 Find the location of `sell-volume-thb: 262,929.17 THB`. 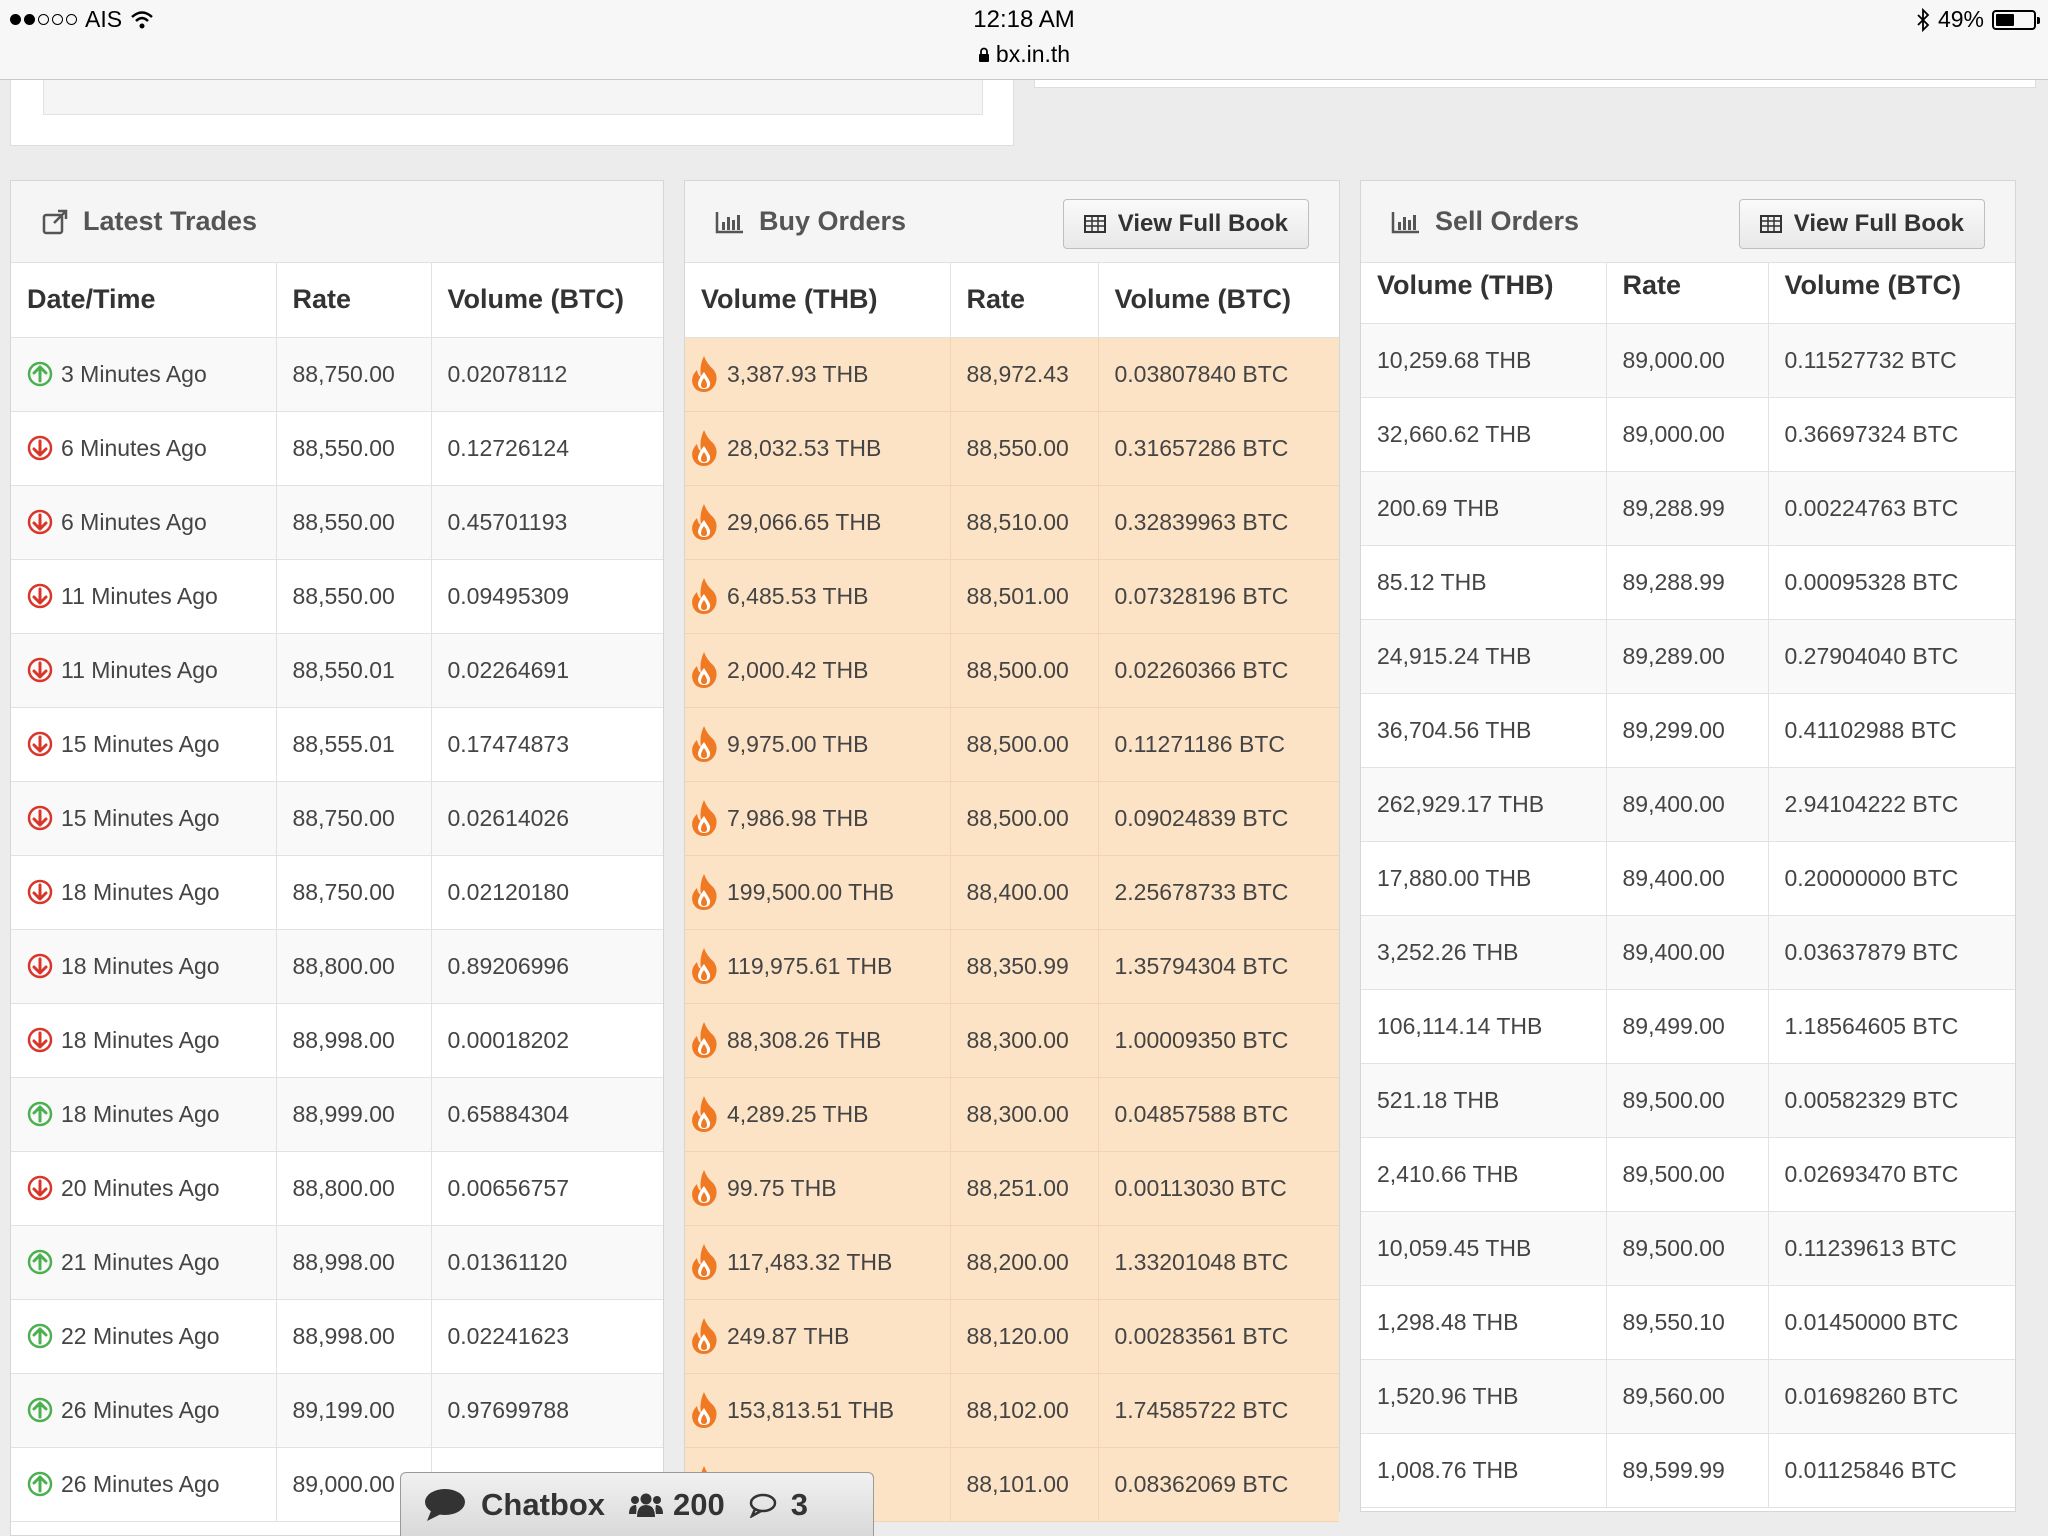

sell-volume-thb: 262,929.17 THB is located at coordinates (1484, 804).